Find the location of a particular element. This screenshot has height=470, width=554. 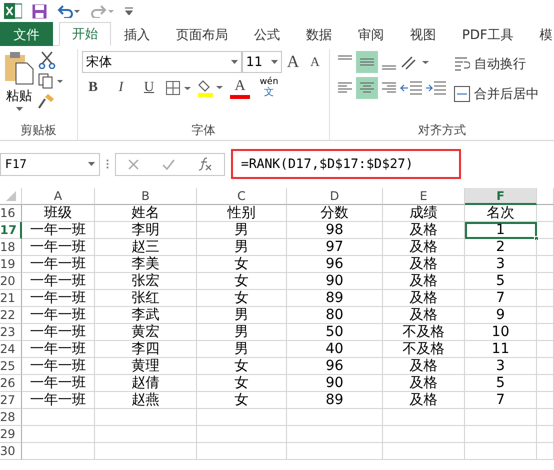

column-header is located at coordinates (545, 196).